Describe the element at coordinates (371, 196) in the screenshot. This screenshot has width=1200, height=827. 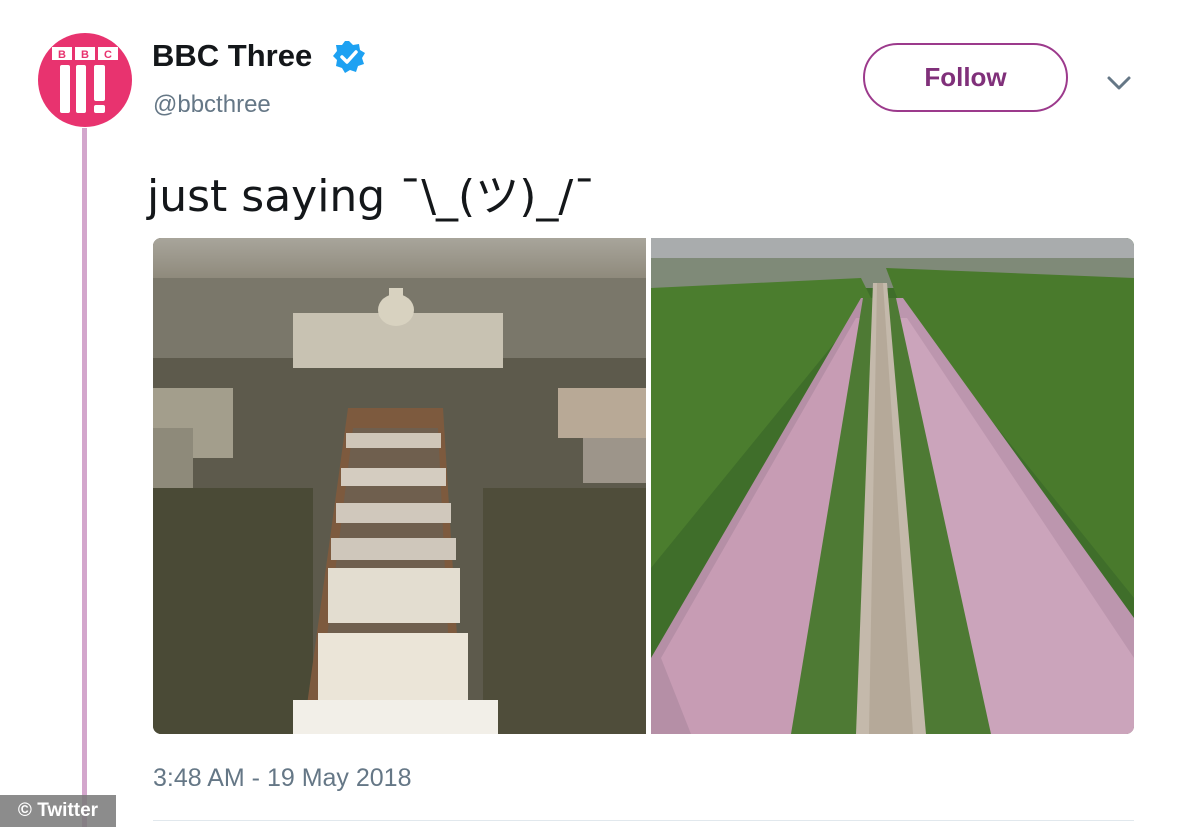
I see `tweet-text: just saying ¯\_(ツ)_/¯` at that location.